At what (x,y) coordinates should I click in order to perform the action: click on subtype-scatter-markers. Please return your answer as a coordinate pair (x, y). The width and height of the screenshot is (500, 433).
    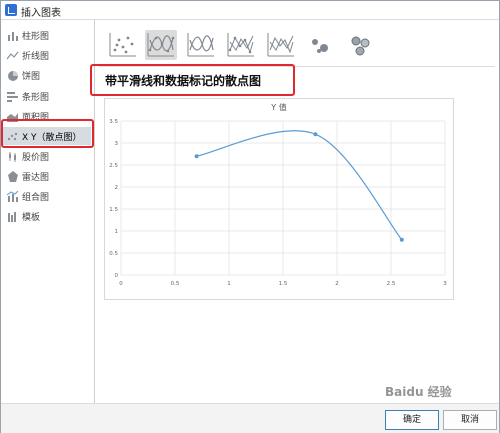
    Looking at the image, I should click on (123, 45).